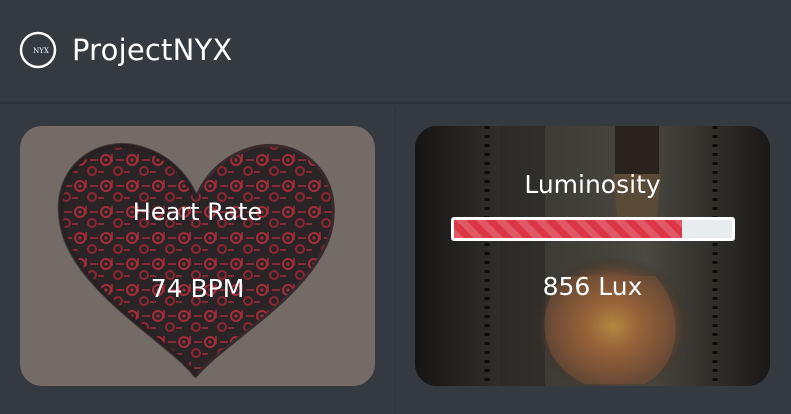  What do you see at coordinates (197, 288) in the screenshot?
I see `heart-rate-value: 74 BPM` at bounding box center [197, 288].